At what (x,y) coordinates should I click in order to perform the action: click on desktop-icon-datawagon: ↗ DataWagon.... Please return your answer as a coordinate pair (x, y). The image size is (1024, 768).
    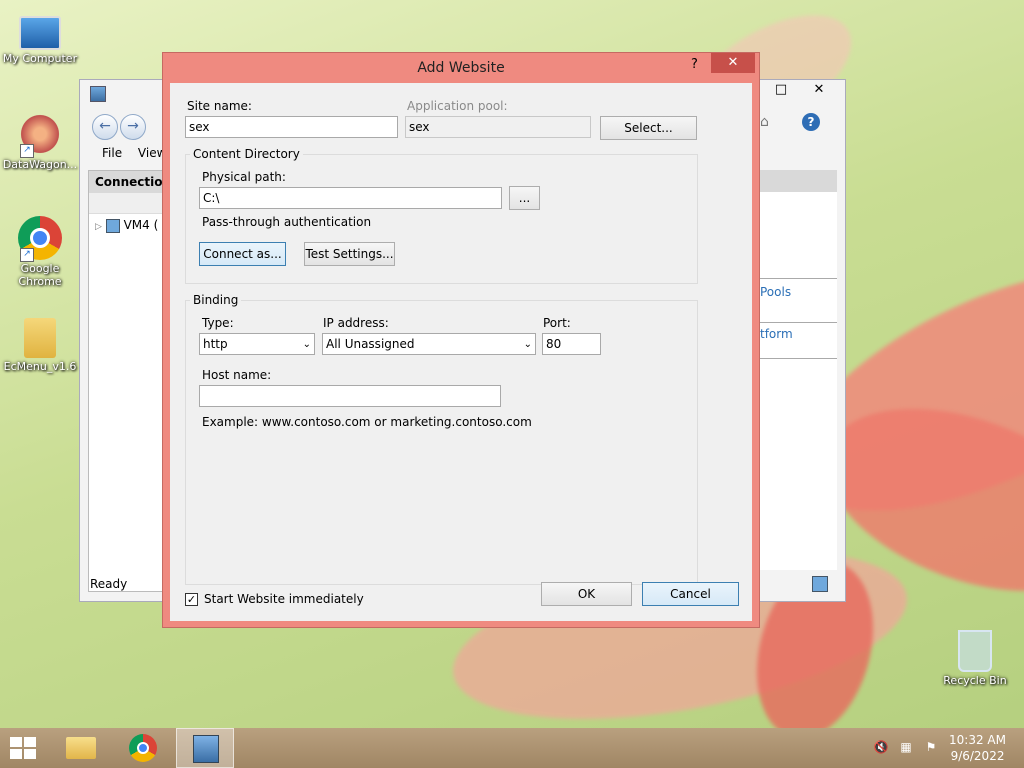
    Looking at the image, I should click on (40, 141).